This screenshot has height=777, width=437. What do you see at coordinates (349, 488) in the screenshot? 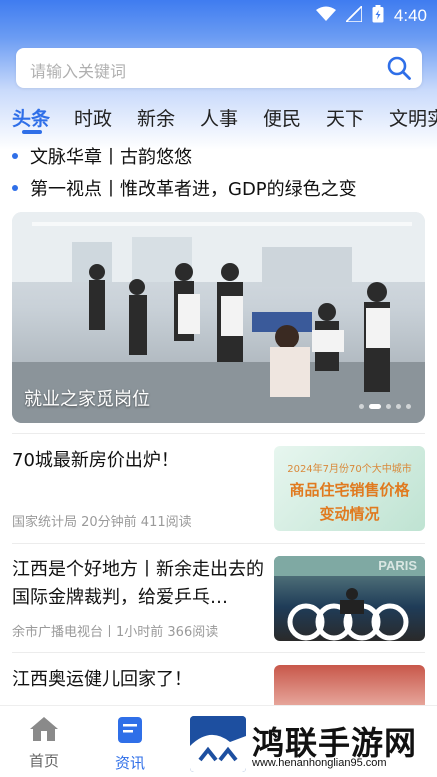
I see `news-thumbnail: 2024年7月份70个大中城市 商品住宅销售价格 变动情况` at bounding box center [349, 488].